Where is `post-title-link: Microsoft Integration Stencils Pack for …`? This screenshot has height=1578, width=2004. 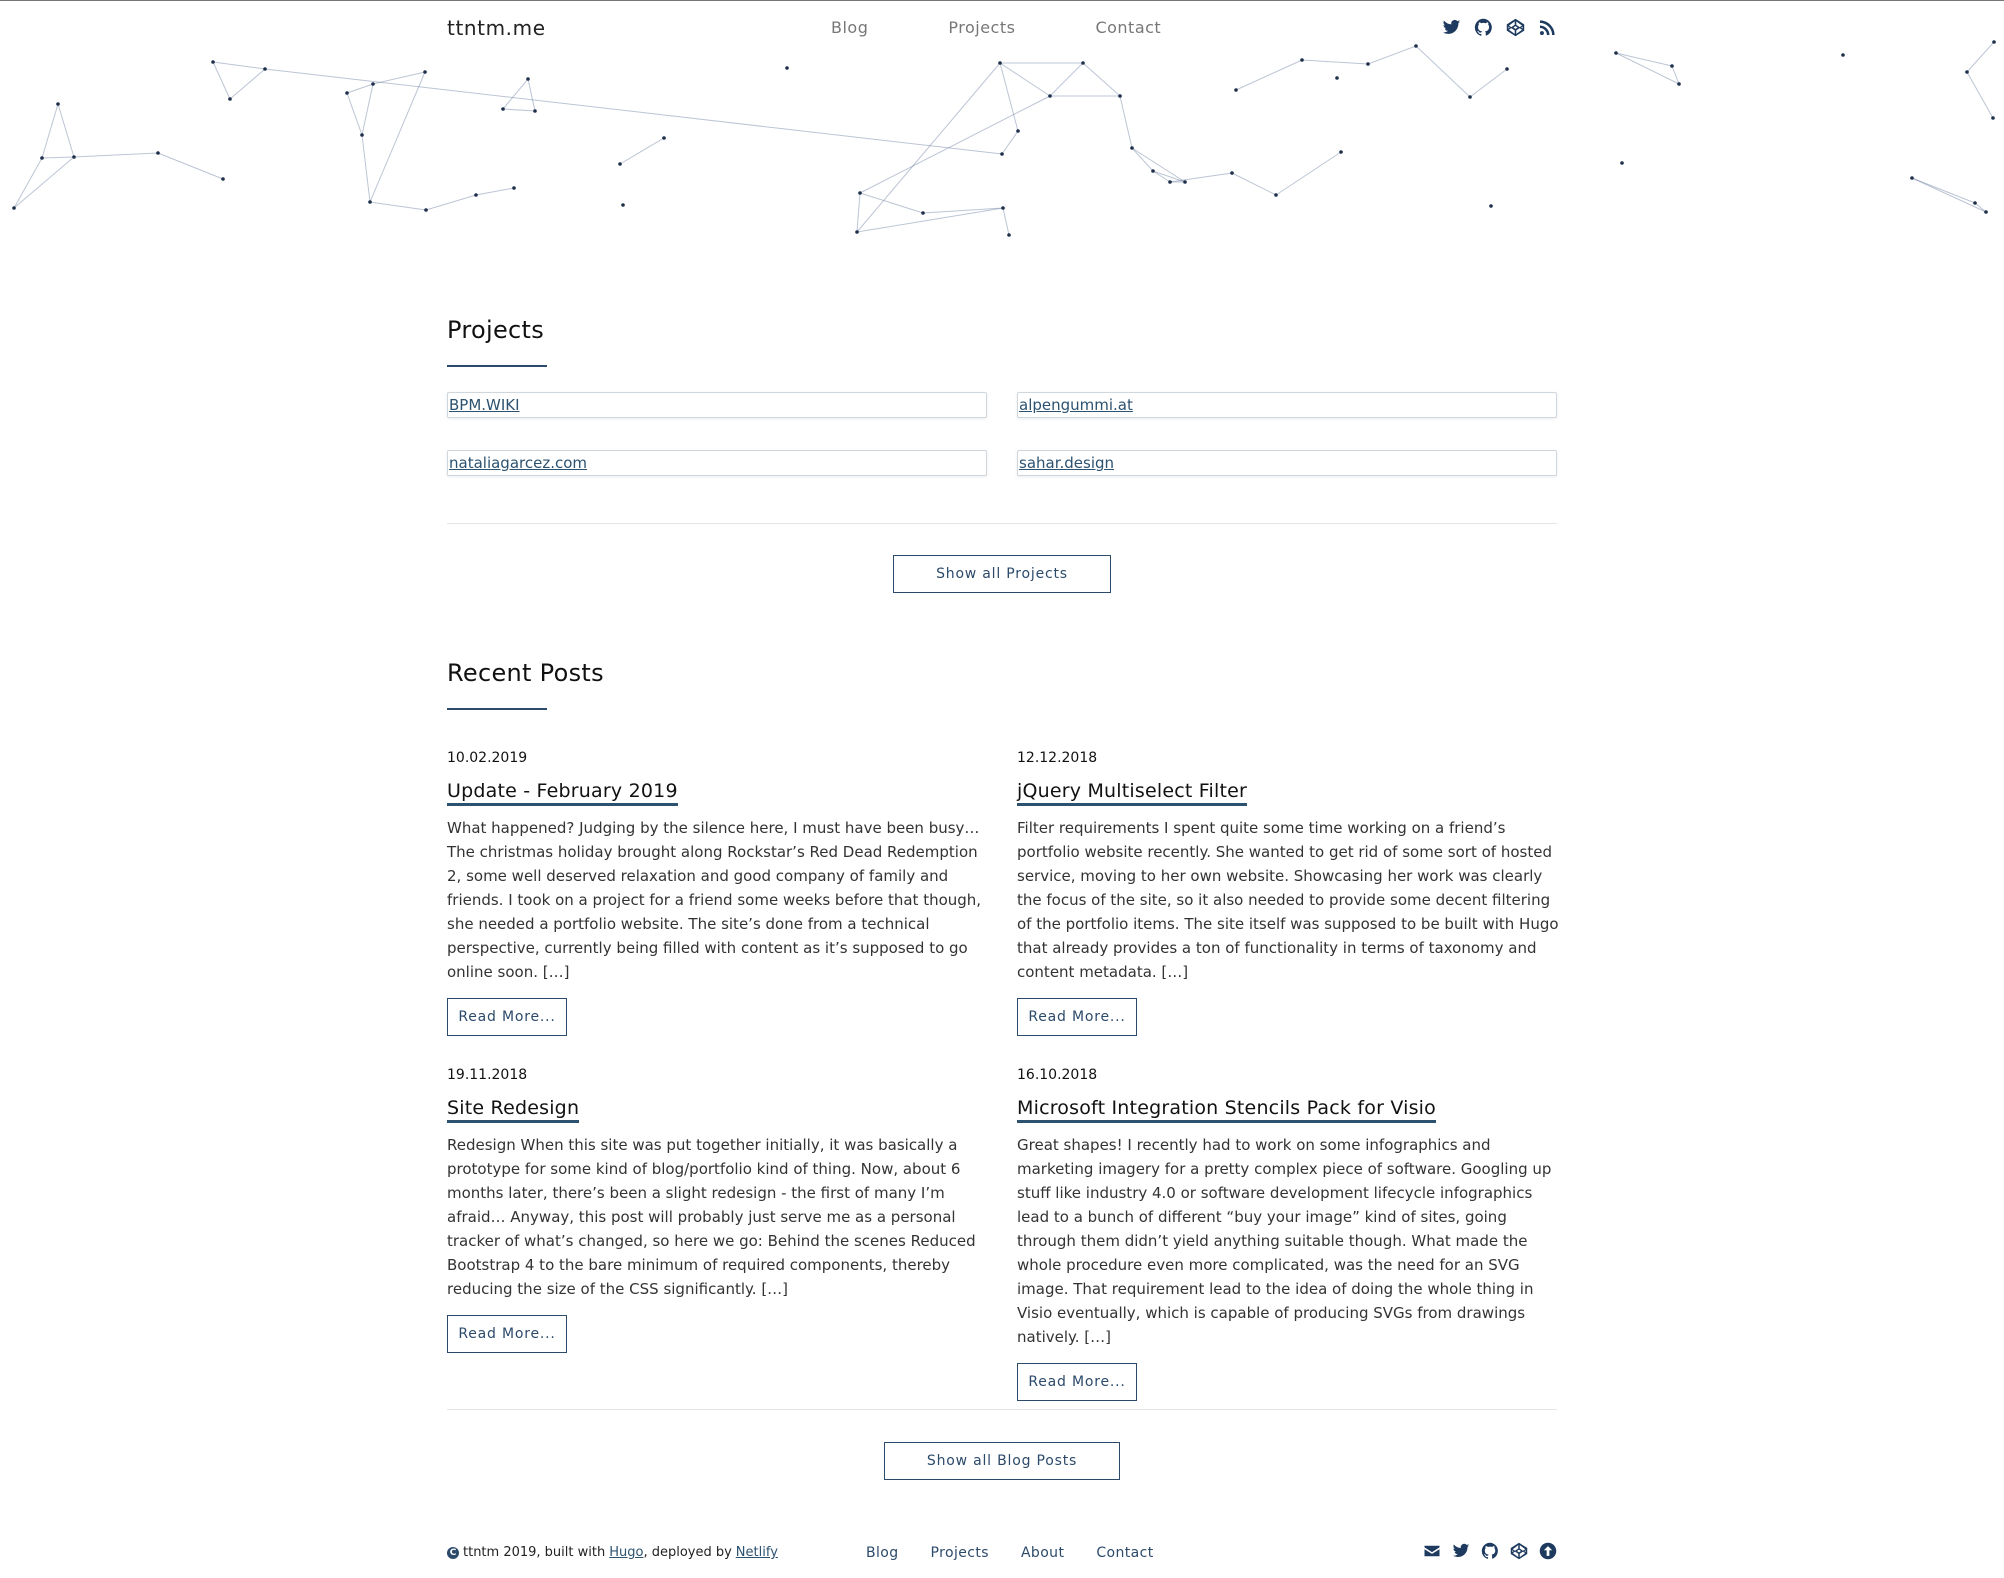
post-title-link: Microsoft Integration Stencils Pack for … is located at coordinates (1226, 1110).